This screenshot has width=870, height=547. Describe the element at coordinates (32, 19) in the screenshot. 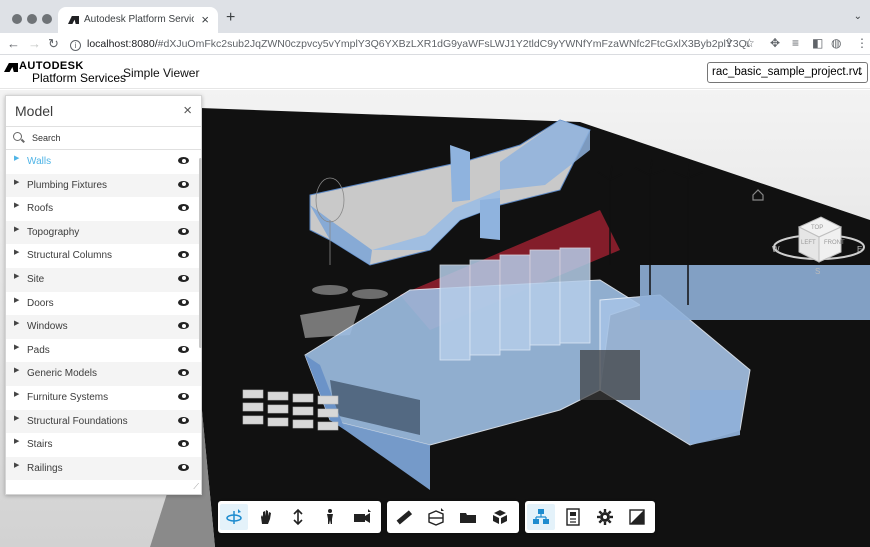

I see `minimize-window-dot` at that location.